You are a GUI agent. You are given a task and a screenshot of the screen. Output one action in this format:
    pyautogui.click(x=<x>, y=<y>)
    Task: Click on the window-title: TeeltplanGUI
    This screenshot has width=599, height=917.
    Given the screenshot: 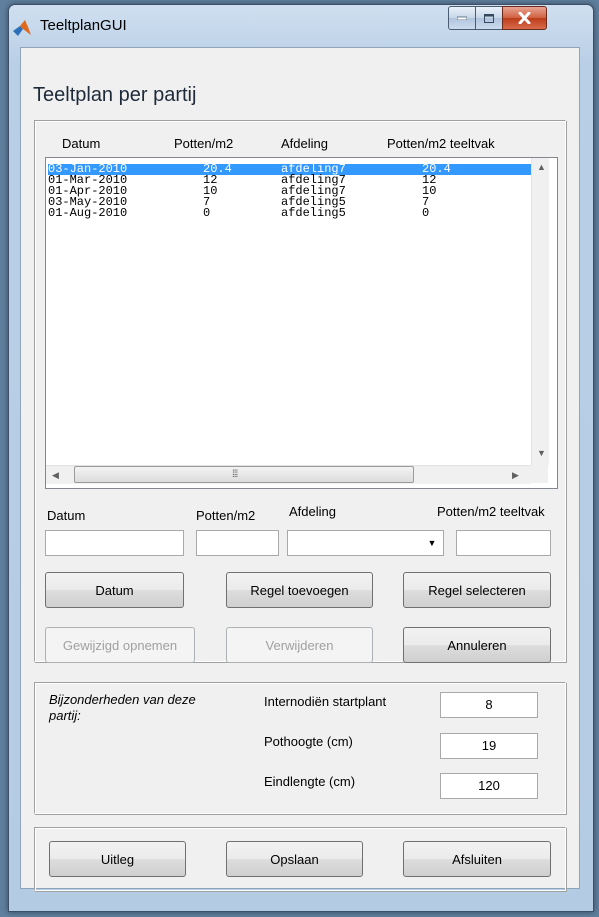 What is the action you would take?
    pyautogui.click(x=83, y=25)
    